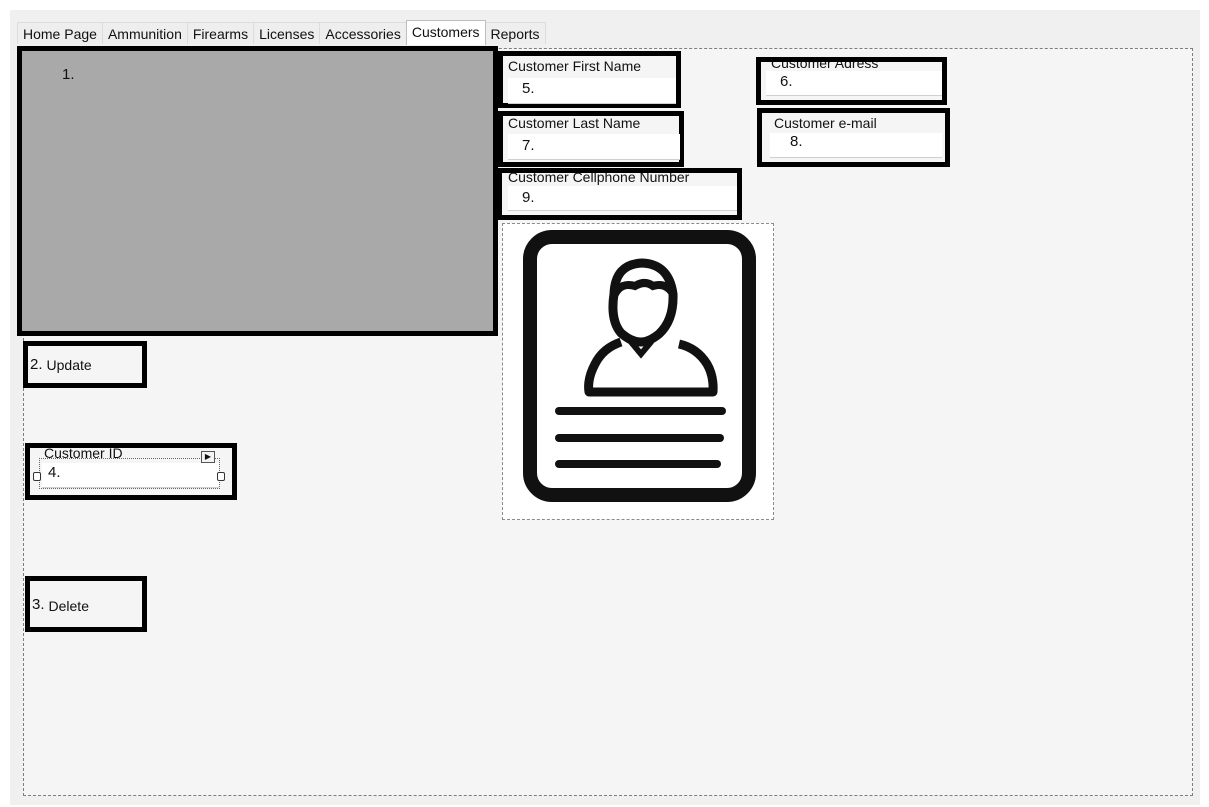 This screenshot has width=1209, height=807. Describe the element at coordinates (208, 457) in the screenshot. I see `smart-tag-arrow-icon: ▶` at that location.